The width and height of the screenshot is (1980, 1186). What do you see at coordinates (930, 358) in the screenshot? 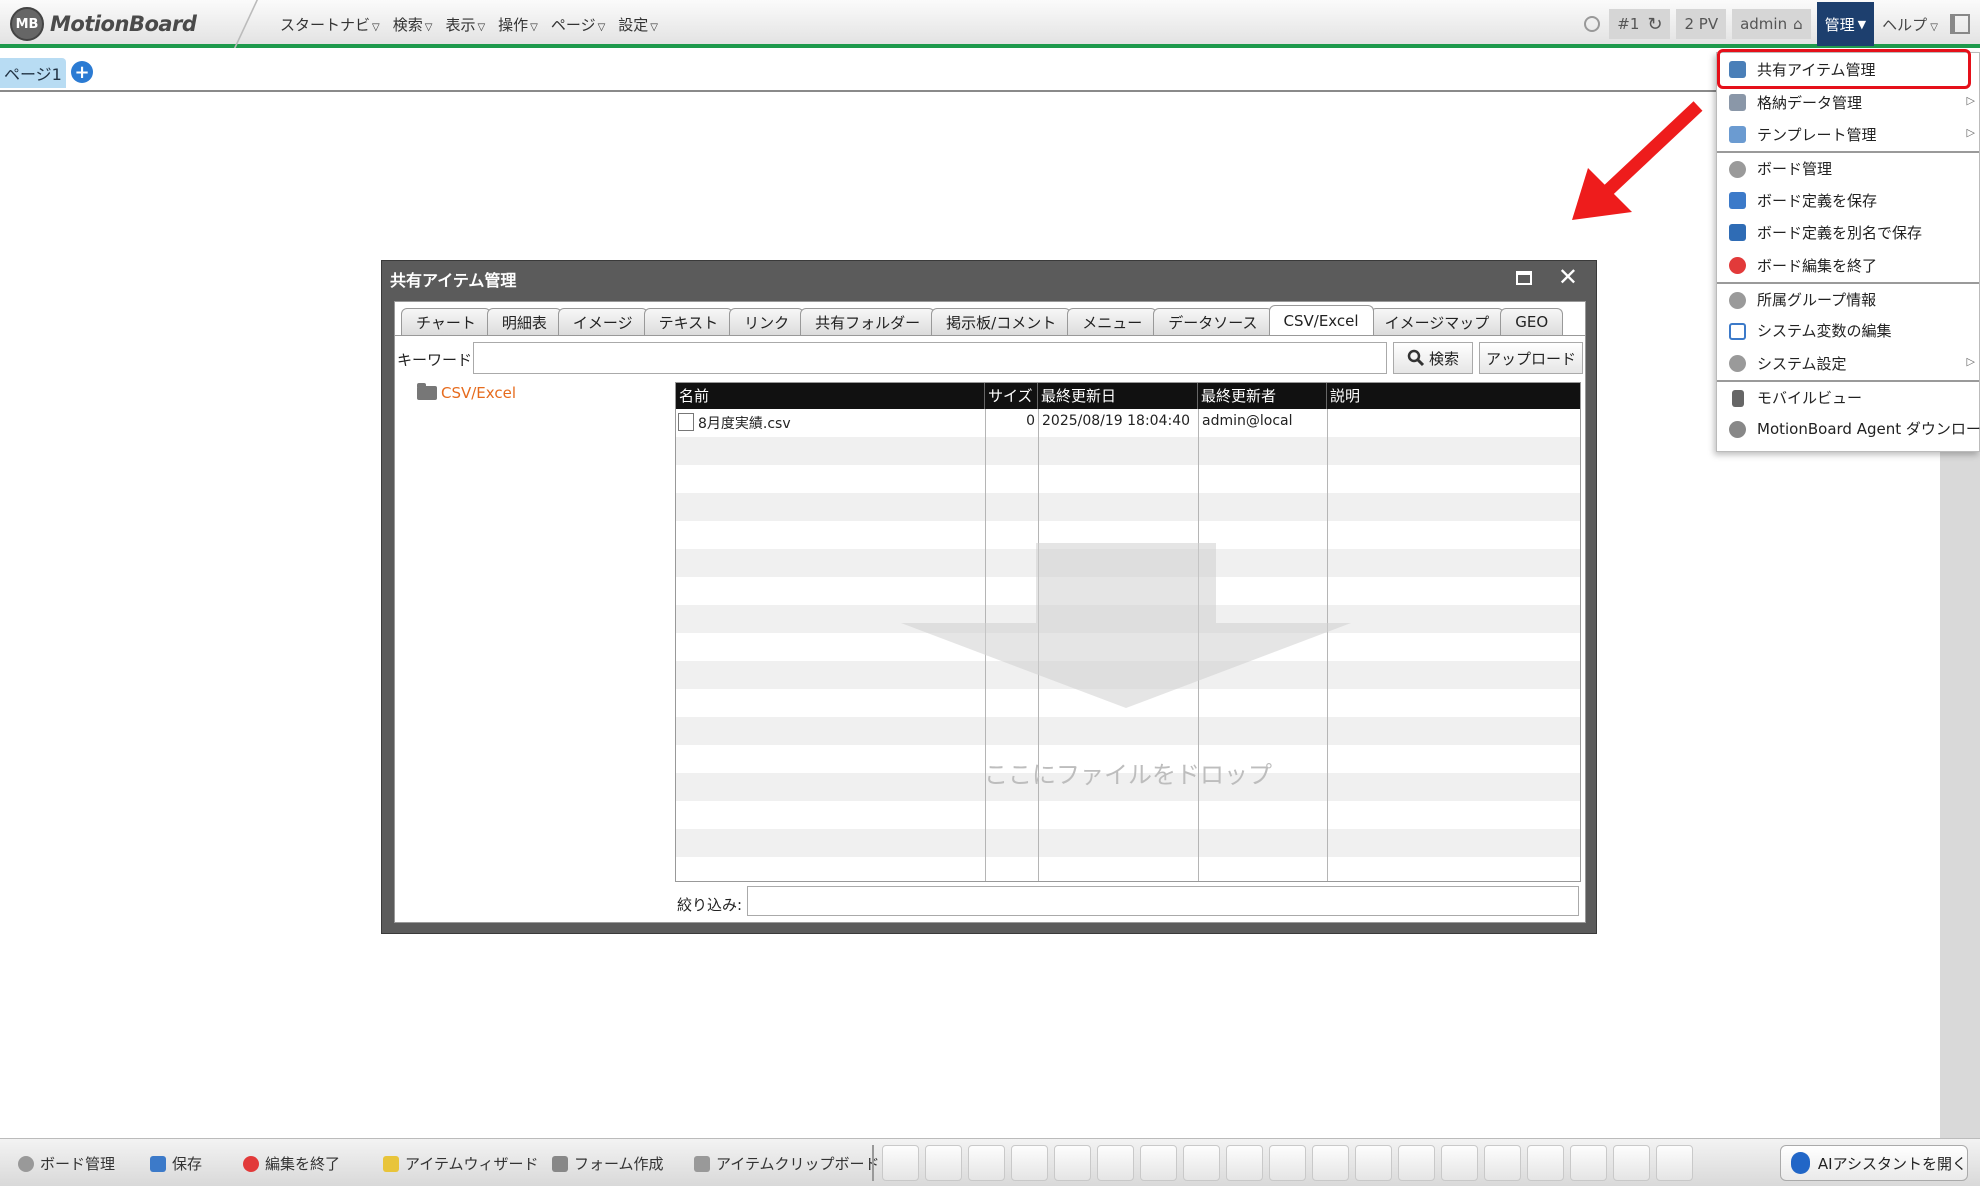
I see `keyword-input` at bounding box center [930, 358].